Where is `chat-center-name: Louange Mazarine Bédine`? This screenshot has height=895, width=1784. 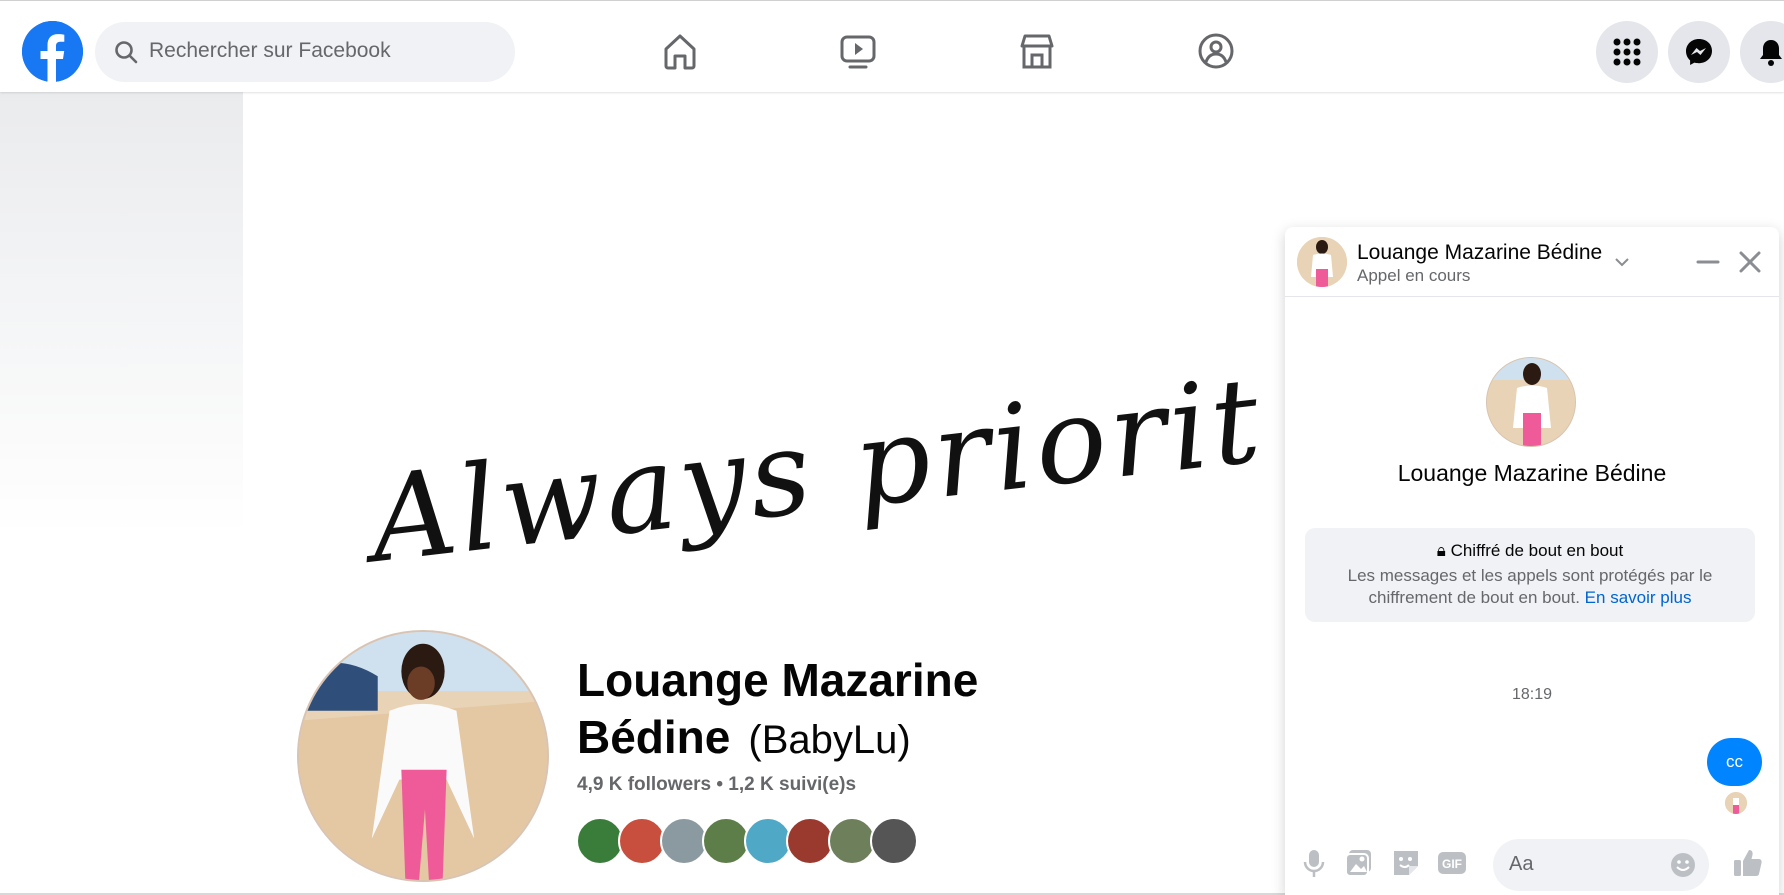
chat-center-name: Louange Mazarine Bédine is located at coordinates (1532, 473).